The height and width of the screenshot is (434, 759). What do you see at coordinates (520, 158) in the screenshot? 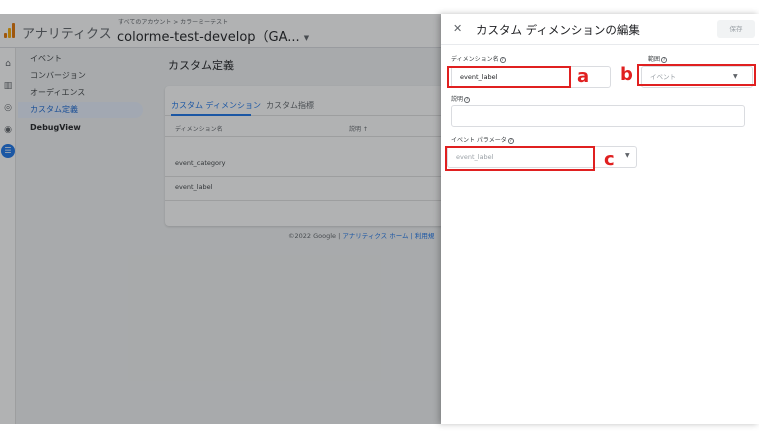
I see `annotation-box-c` at bounding box center [520, 158].